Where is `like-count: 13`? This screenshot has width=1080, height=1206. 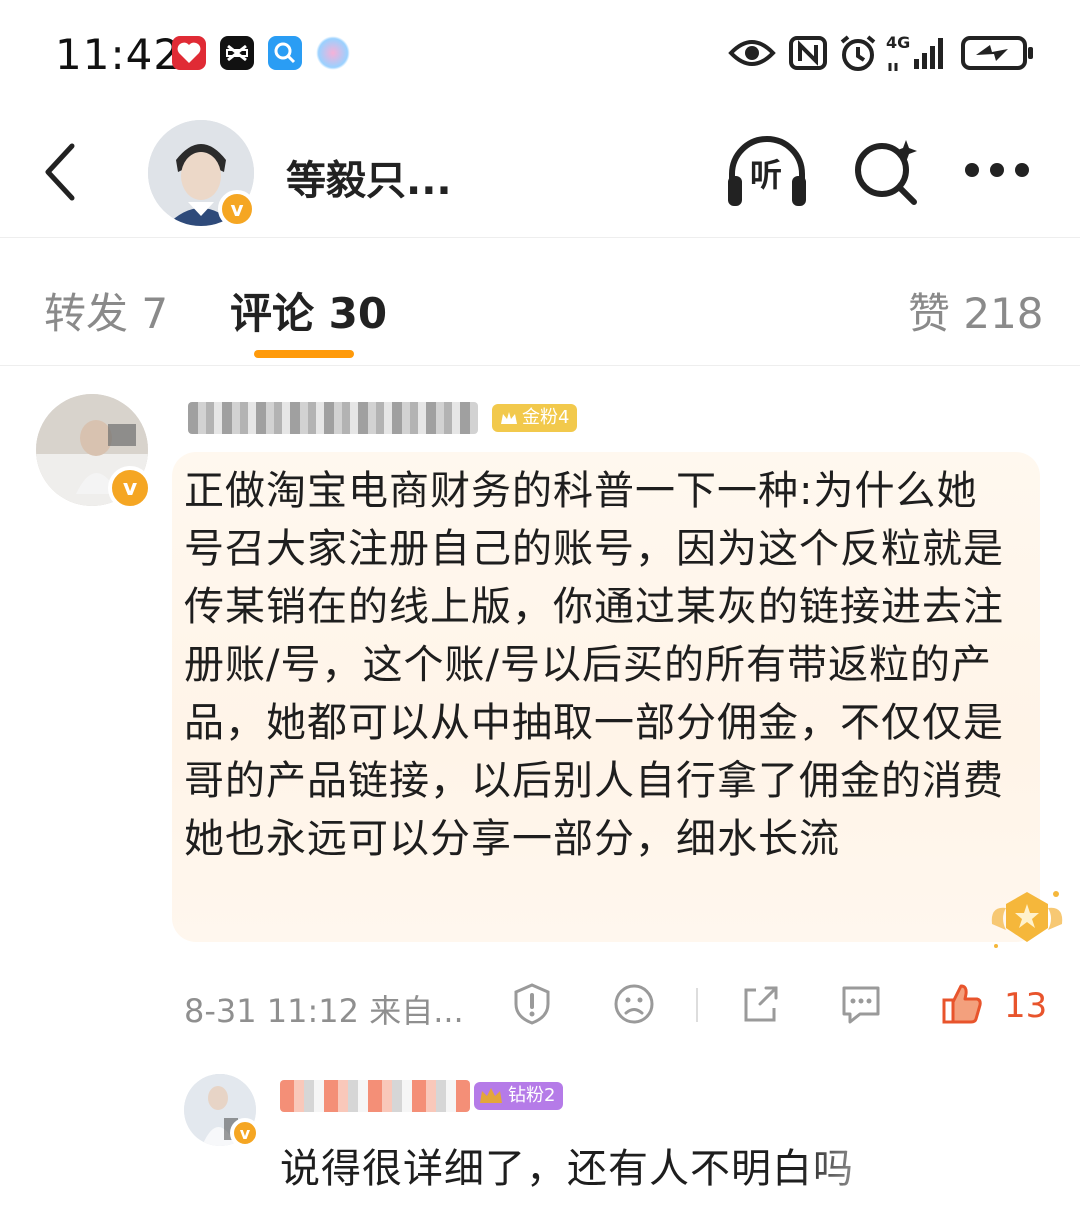 like-count: 13 is located at coordinates (1026, 1006).